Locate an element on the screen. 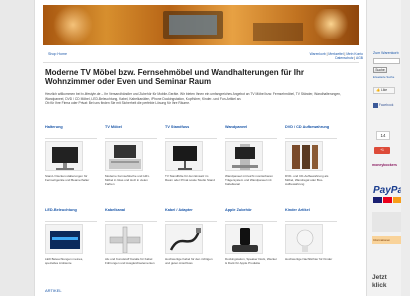 The height and width of the screenshot is (296, 410). sidebar-warenkorb-link: Zum Warenkorb is located at coordinates (386, 53).